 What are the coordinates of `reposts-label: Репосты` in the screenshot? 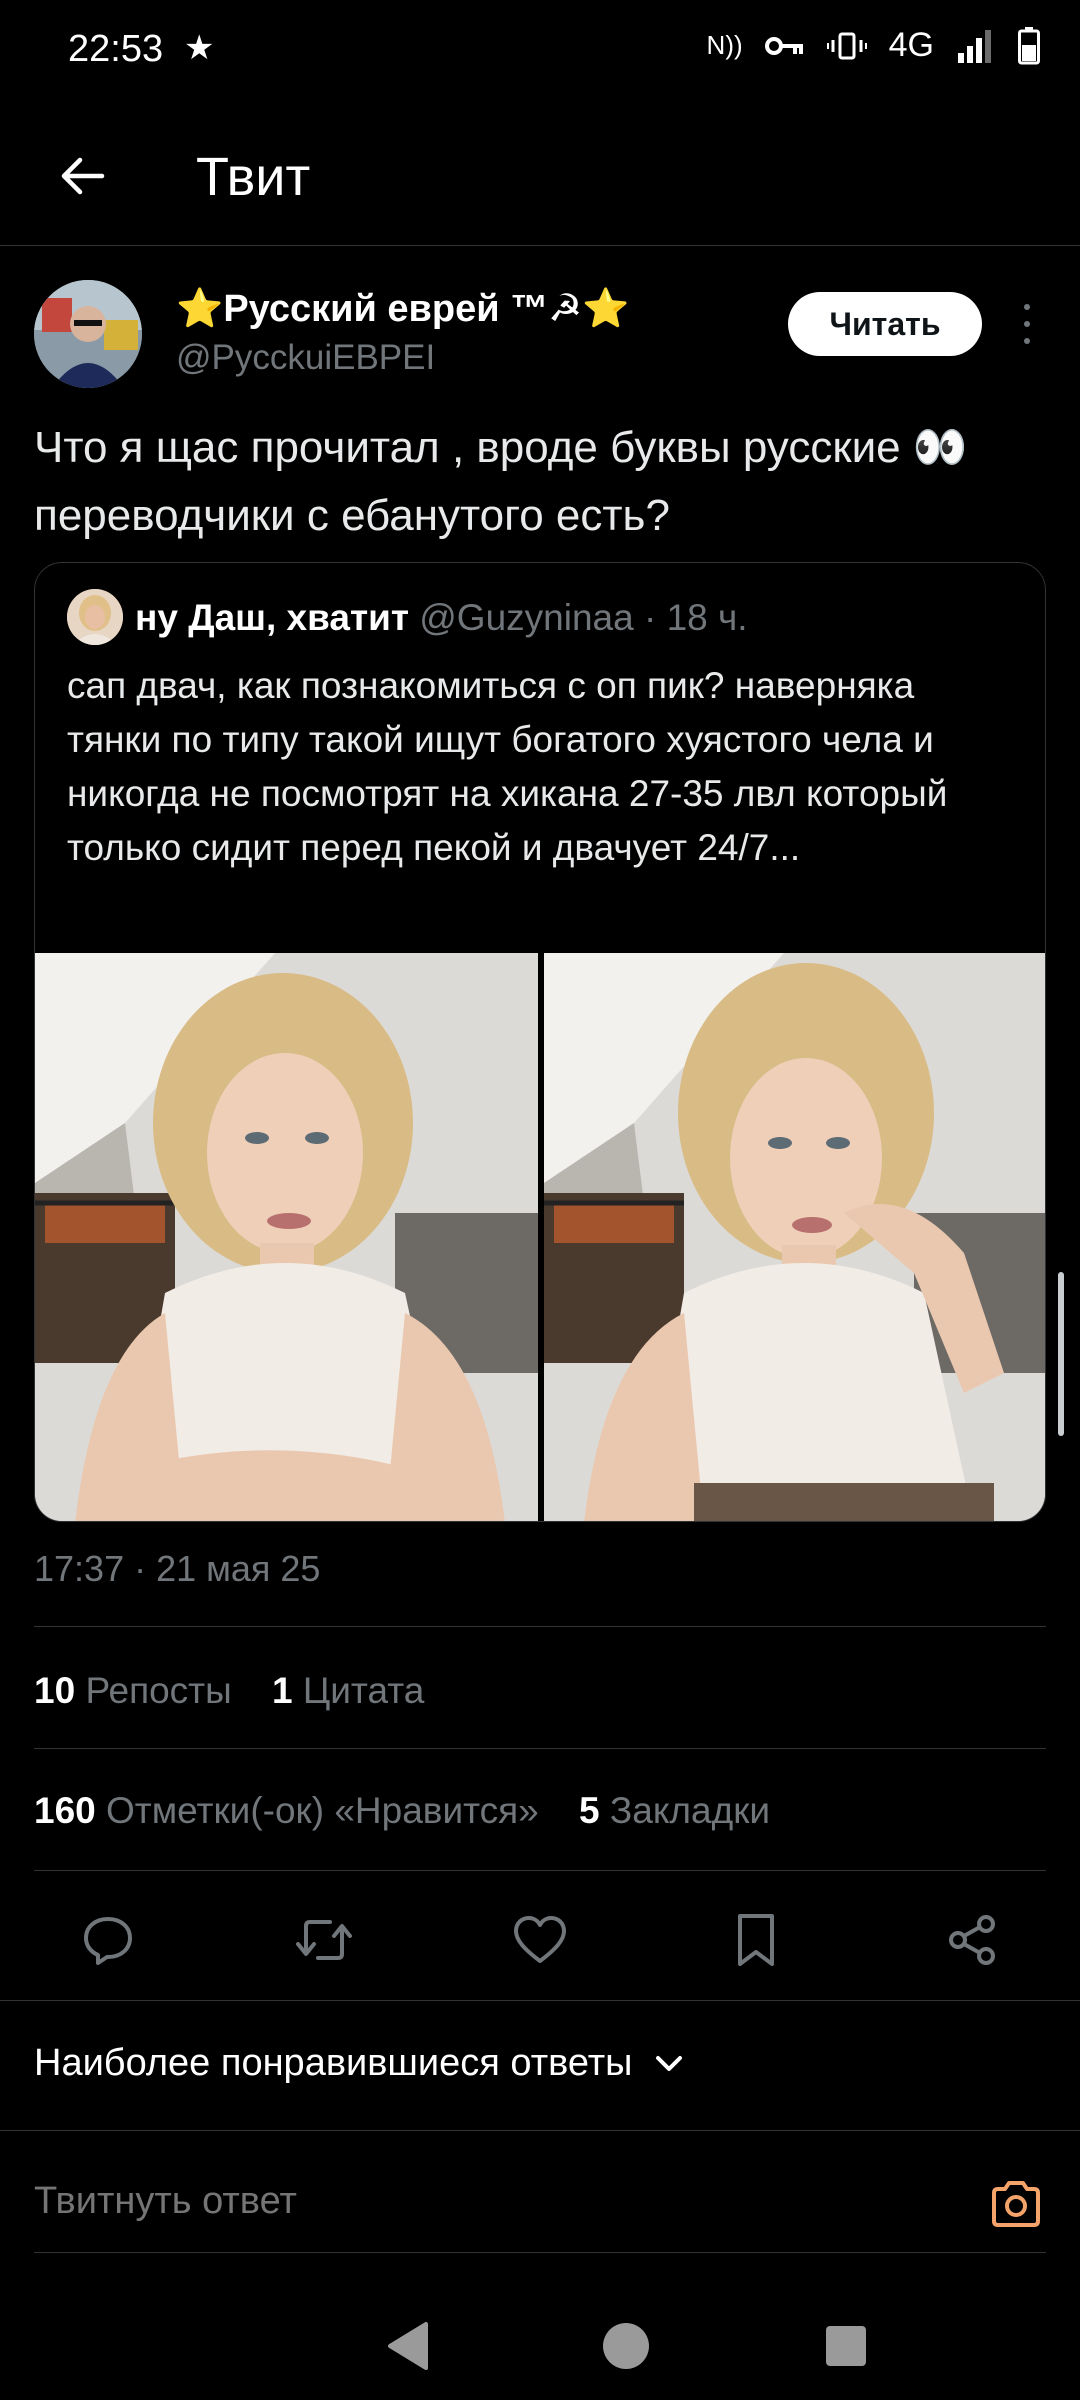 It's located at (158, 1690).